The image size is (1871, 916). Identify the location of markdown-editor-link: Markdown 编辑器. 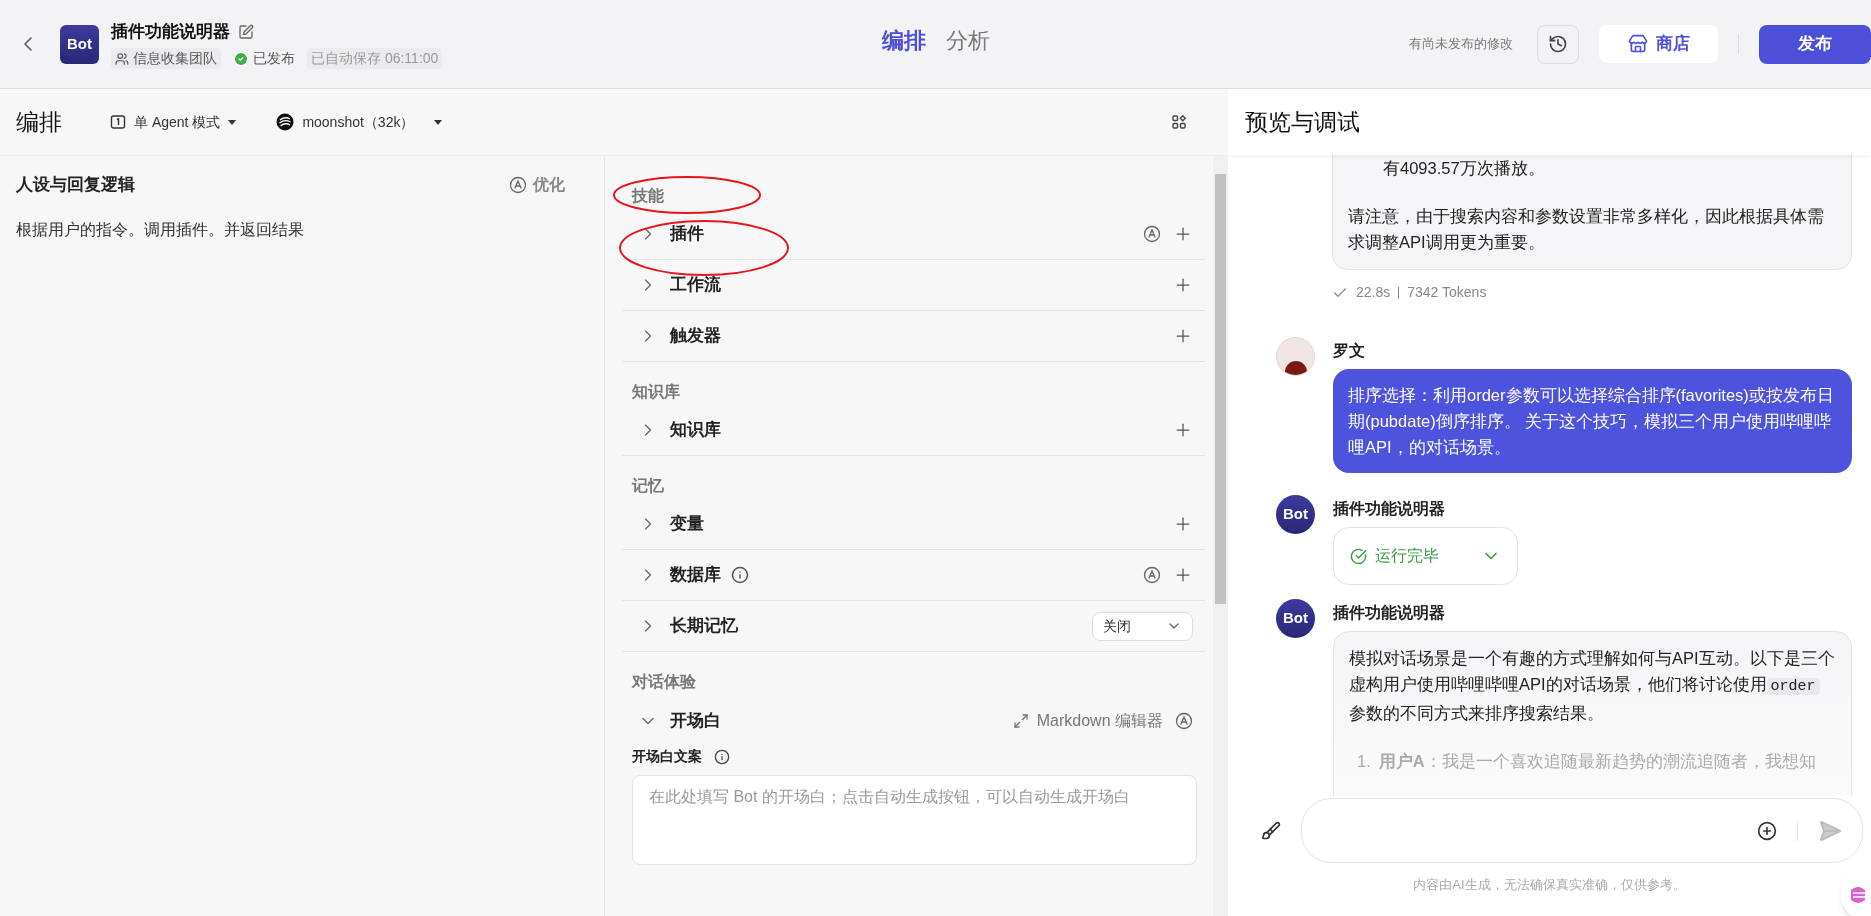
(1099, 720).